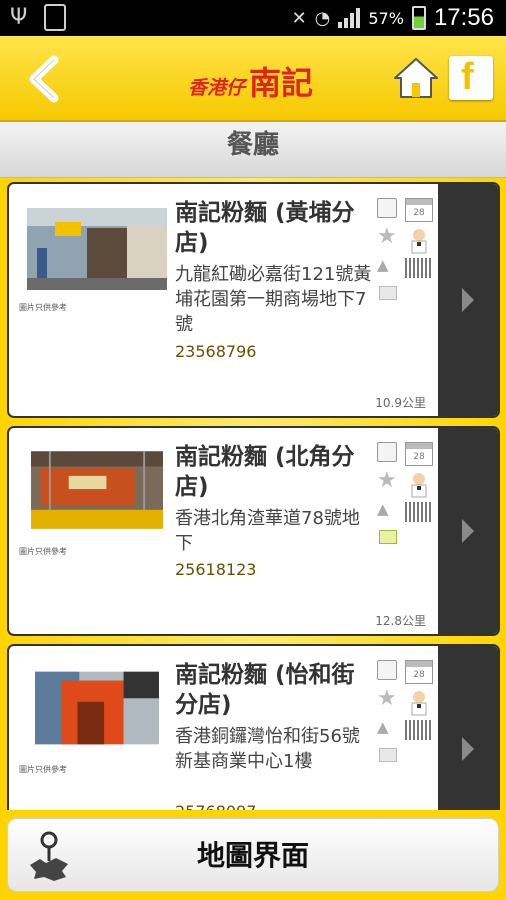 This screenshot has height=900, width=506. What do you see at coordinates (386, 18) in the screenshot?
I see `battery-percent: 57%` at bounding box center [386, 18].